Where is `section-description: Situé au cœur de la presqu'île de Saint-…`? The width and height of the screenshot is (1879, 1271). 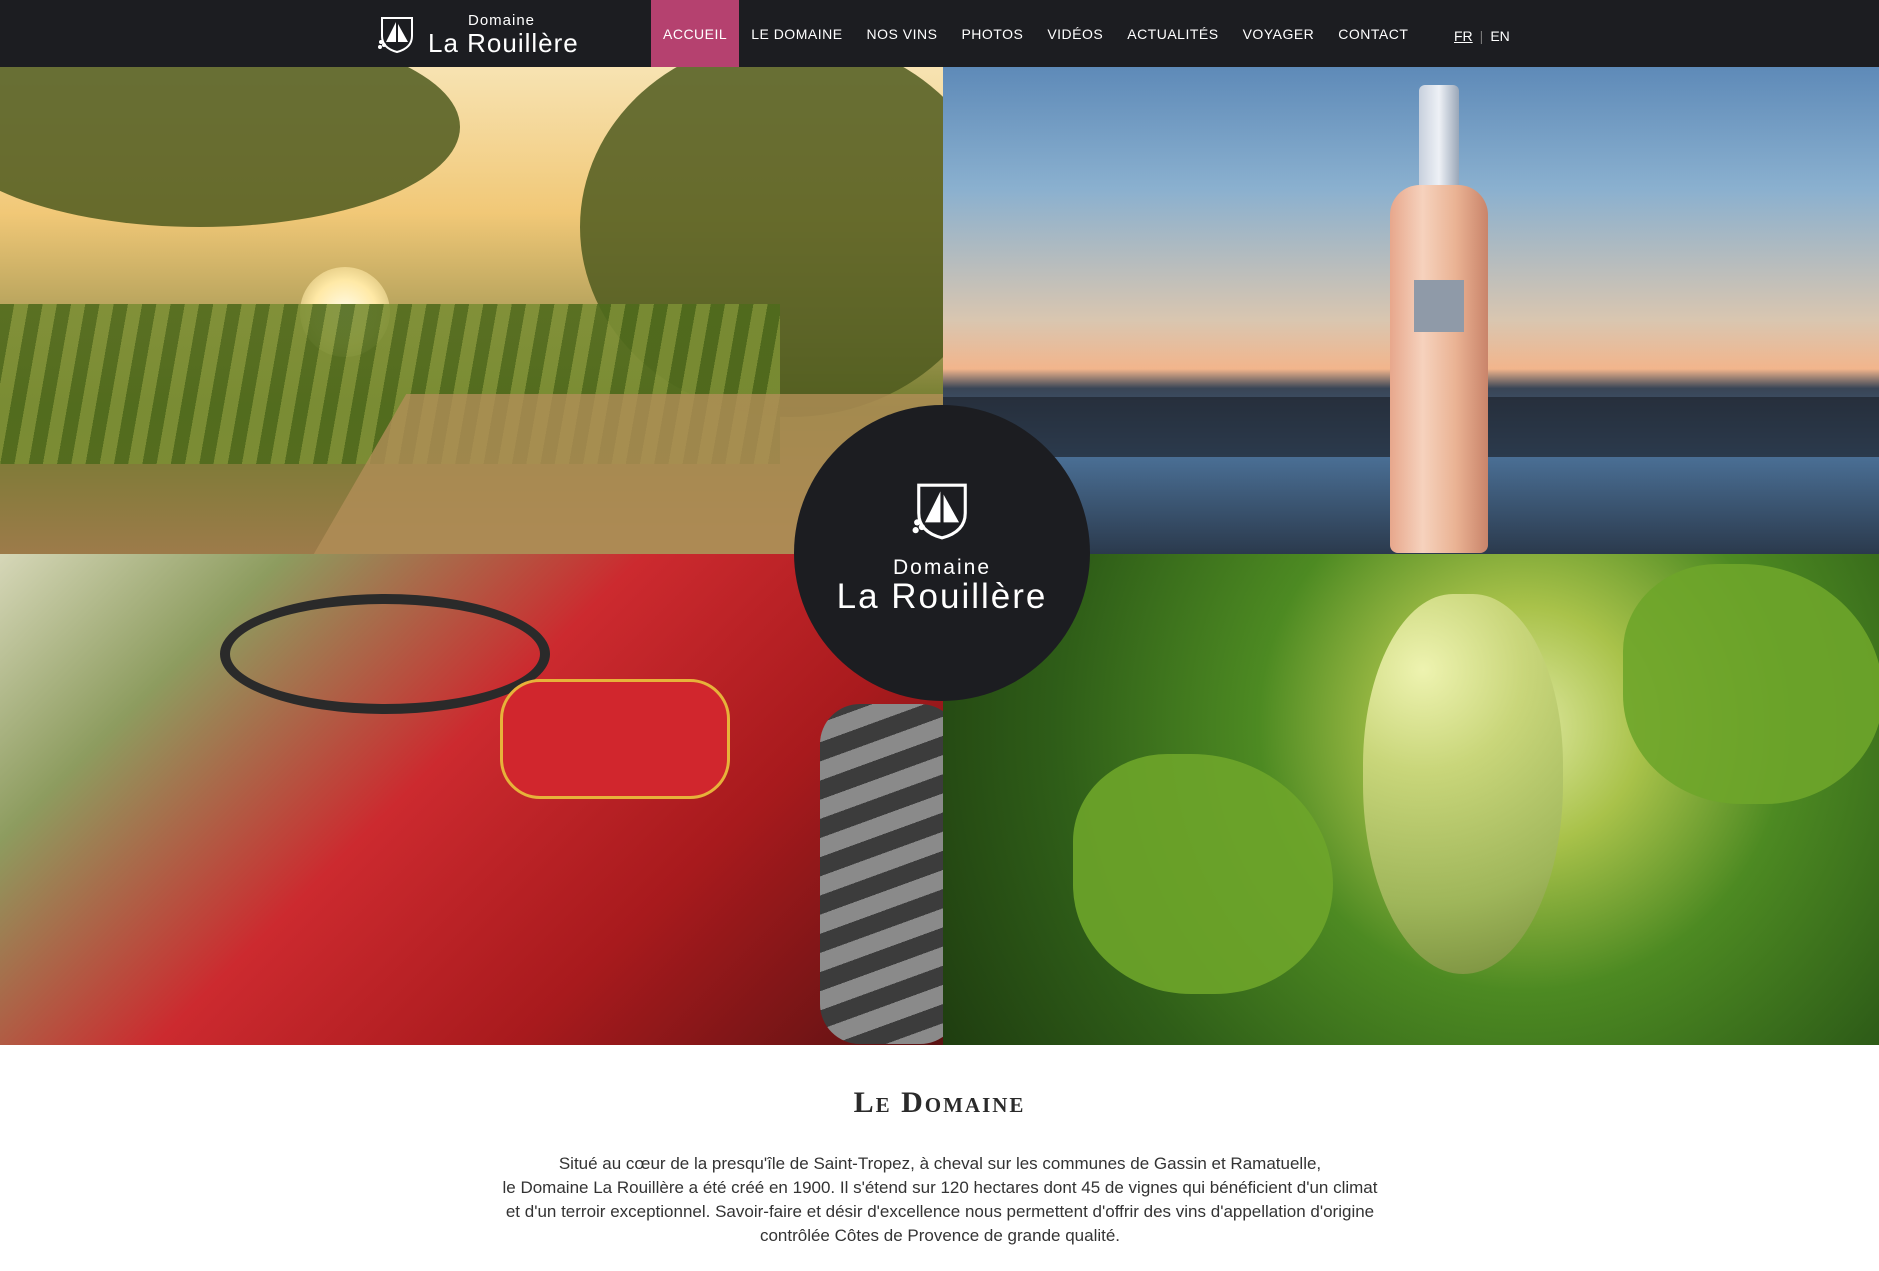
section-description: Situé au cœur de la presqu'île de Saint-… is located at coordinates (940, 1200).